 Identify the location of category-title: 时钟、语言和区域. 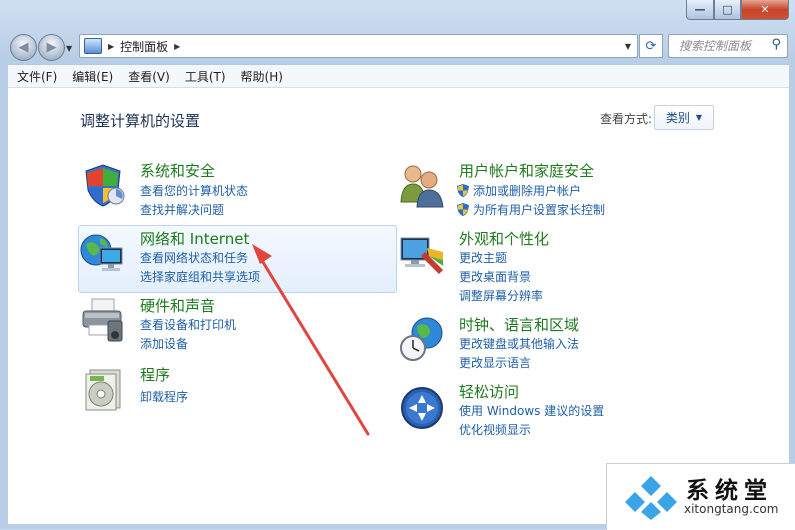
(519, 324).